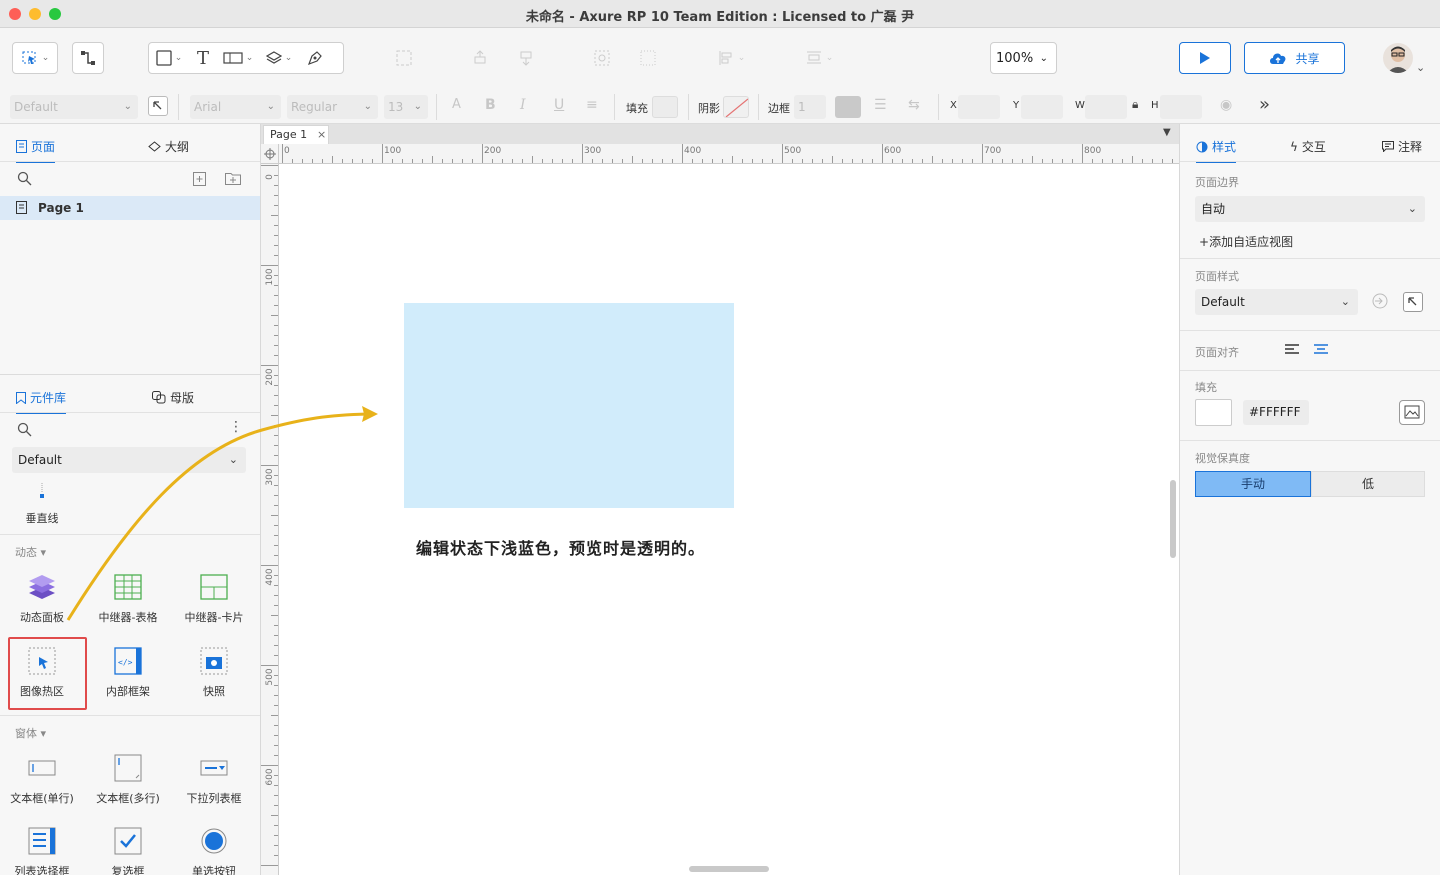 This screenshot has width=1440, height=875. I want to click on widget-checkbox: 复选框, so click(128, 850).